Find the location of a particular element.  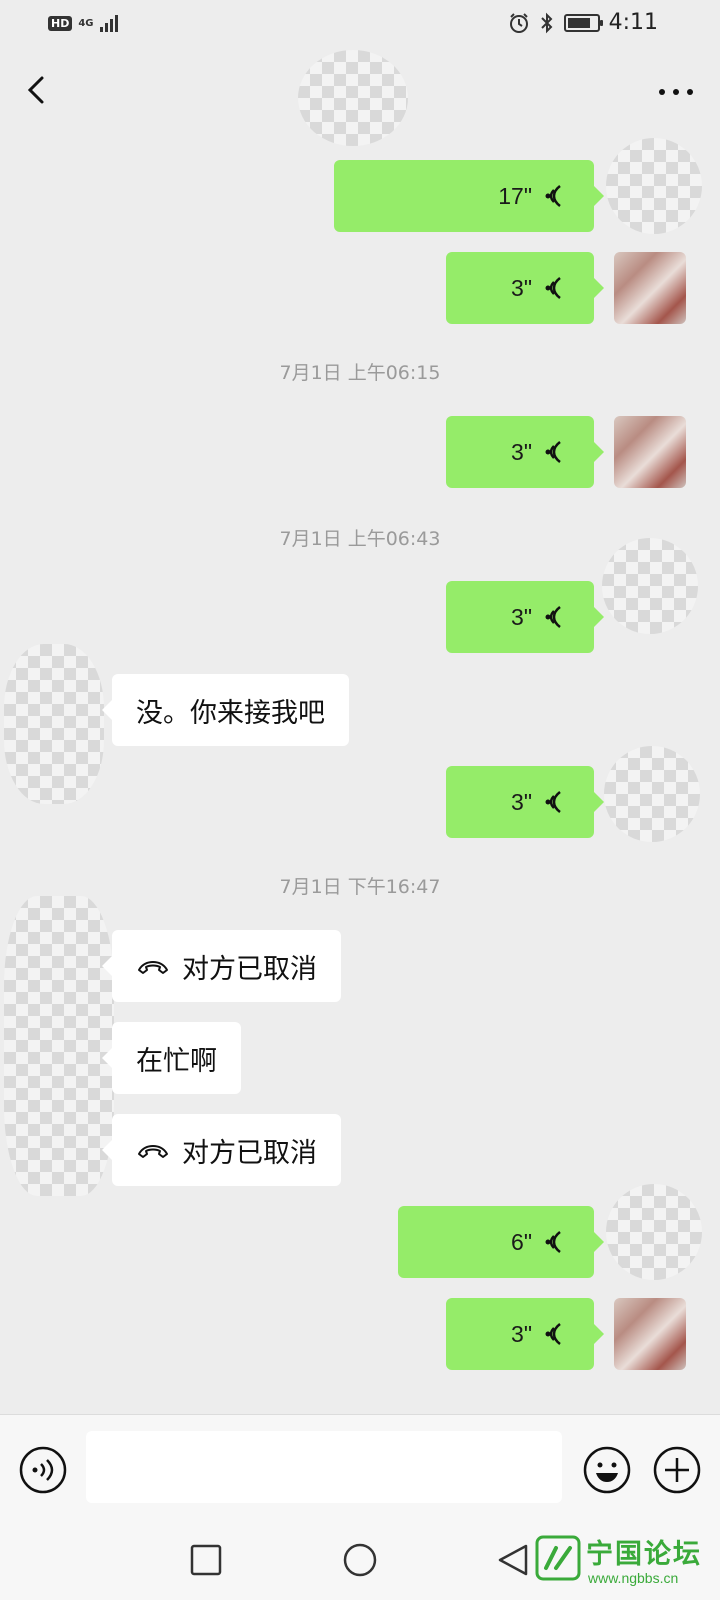

text-message: 没。你来接我吧 is located at coordinates (225, 710).